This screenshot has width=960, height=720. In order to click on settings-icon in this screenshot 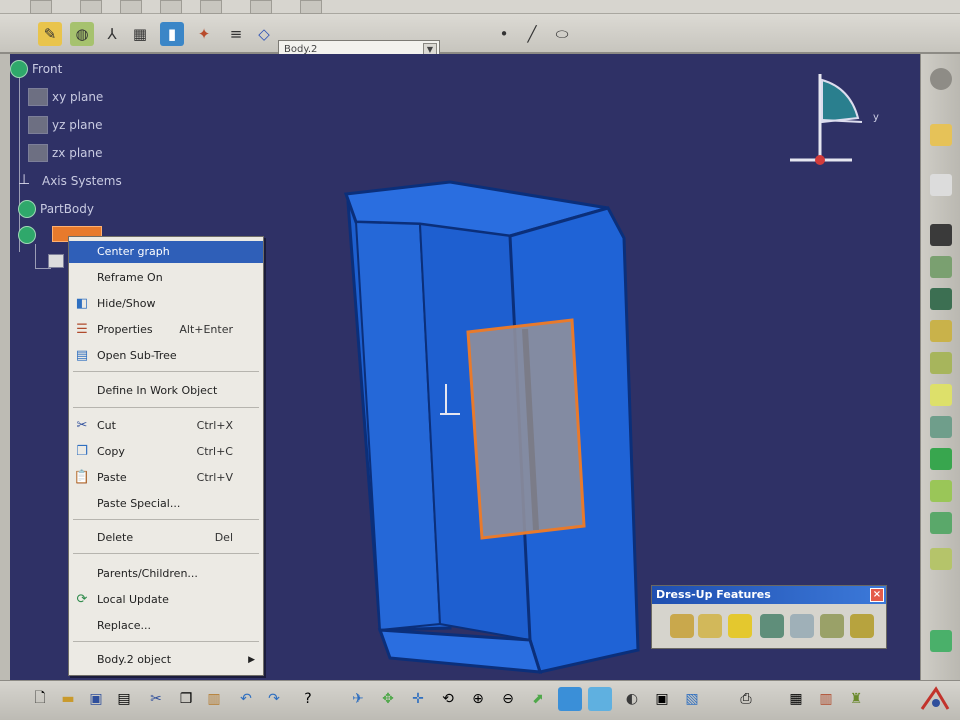, I will do `click(941, 79)`.